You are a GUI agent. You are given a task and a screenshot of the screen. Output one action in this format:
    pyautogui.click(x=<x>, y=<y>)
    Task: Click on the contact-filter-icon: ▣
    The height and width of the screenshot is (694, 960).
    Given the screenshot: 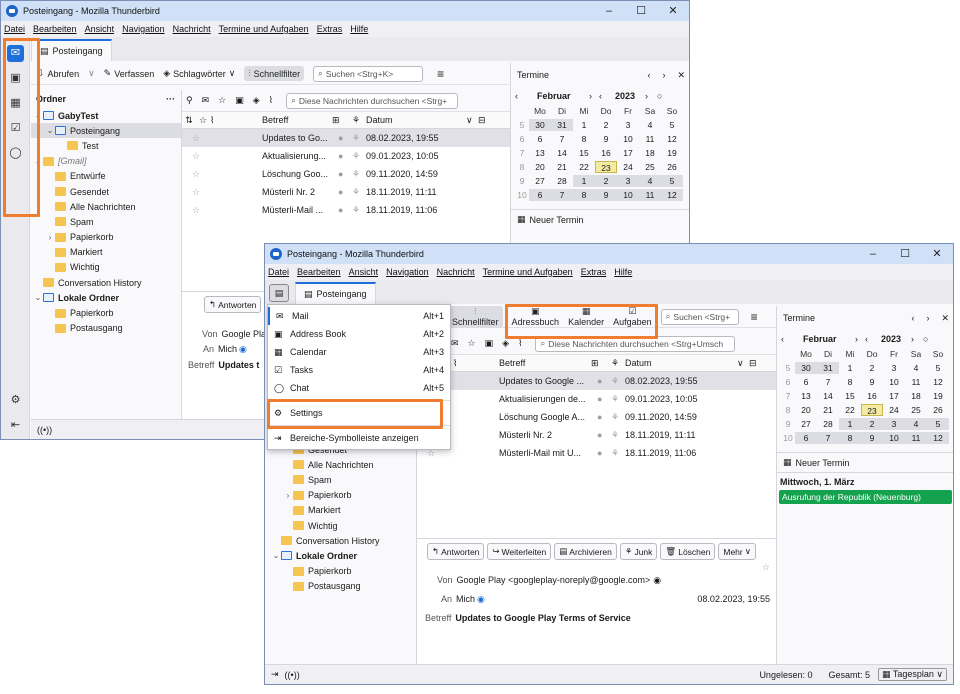 What is the action you would take?
    pyautogui.click(x=489, y=343)
    